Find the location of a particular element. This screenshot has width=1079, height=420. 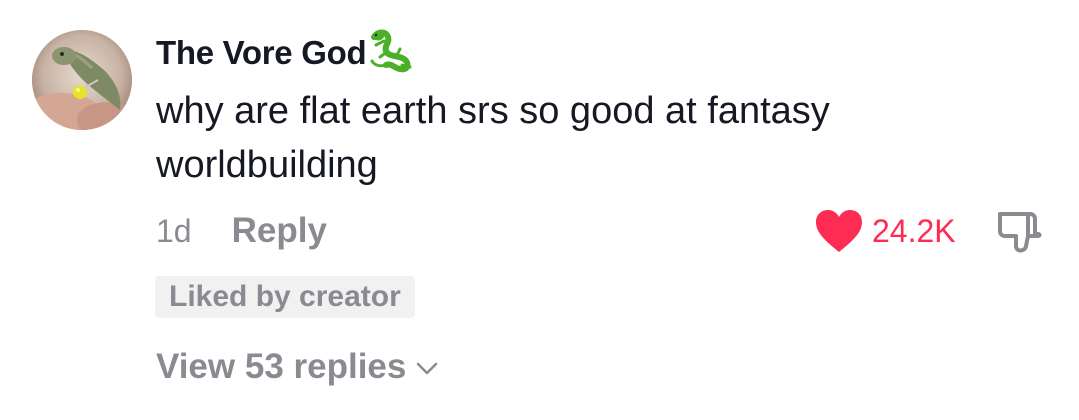

username-row: The Vore God is located at coordinates (285, 53).